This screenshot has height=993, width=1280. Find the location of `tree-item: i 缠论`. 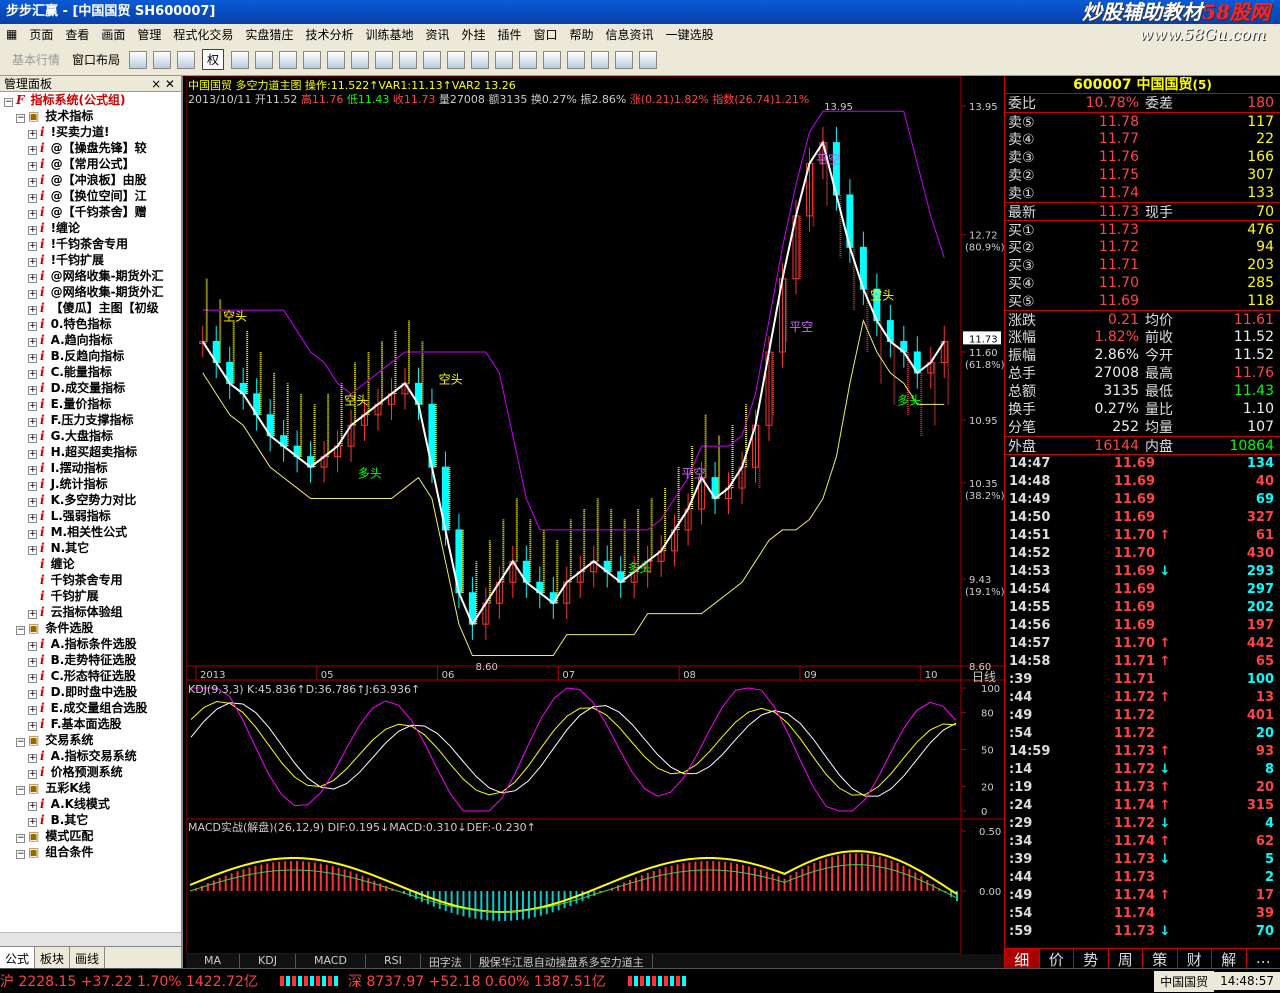

tree-item: i 缠论 is located at coordinates (90, 564).